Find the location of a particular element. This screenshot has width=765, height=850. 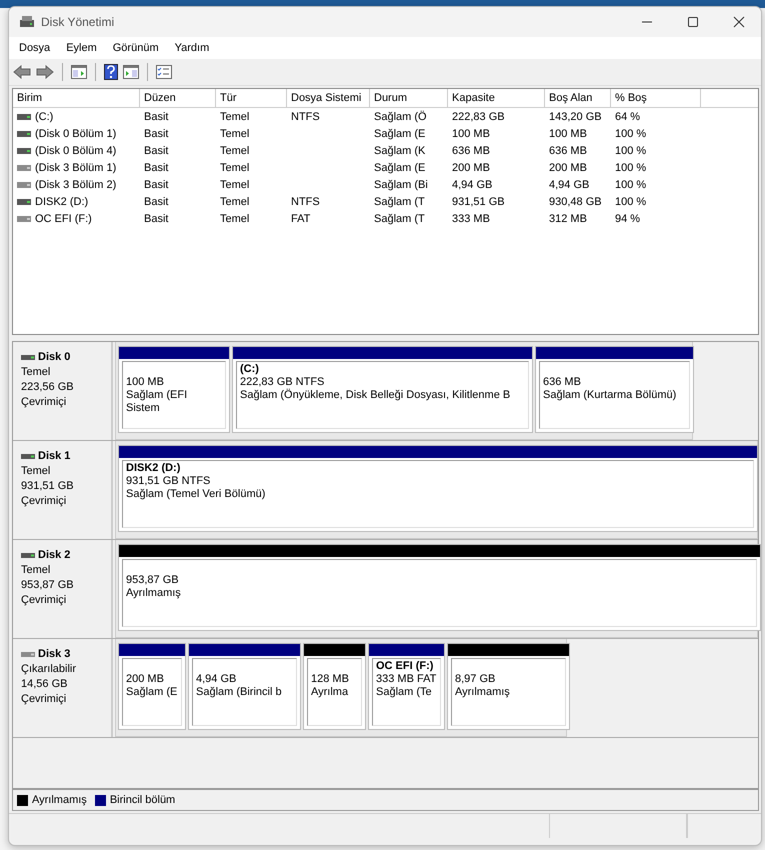

menu-item: Yardım is located at coordinates (192, 48).